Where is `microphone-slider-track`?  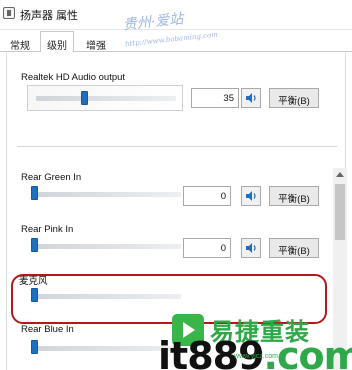
microphone-slider-track is located at coordinates (106, 296).